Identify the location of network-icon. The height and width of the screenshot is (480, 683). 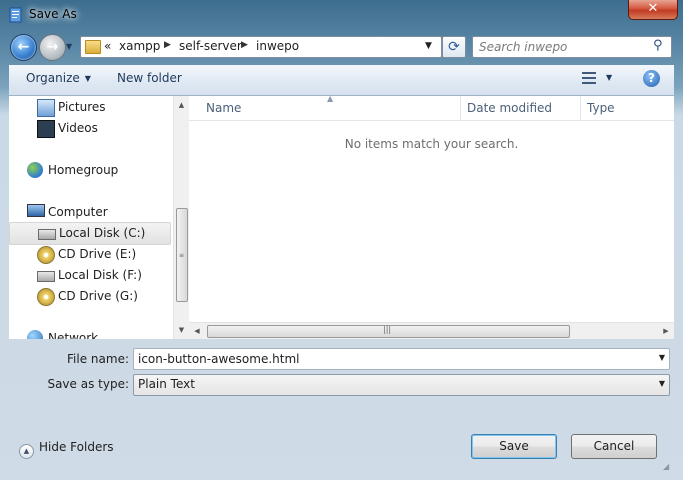
(35, 334).